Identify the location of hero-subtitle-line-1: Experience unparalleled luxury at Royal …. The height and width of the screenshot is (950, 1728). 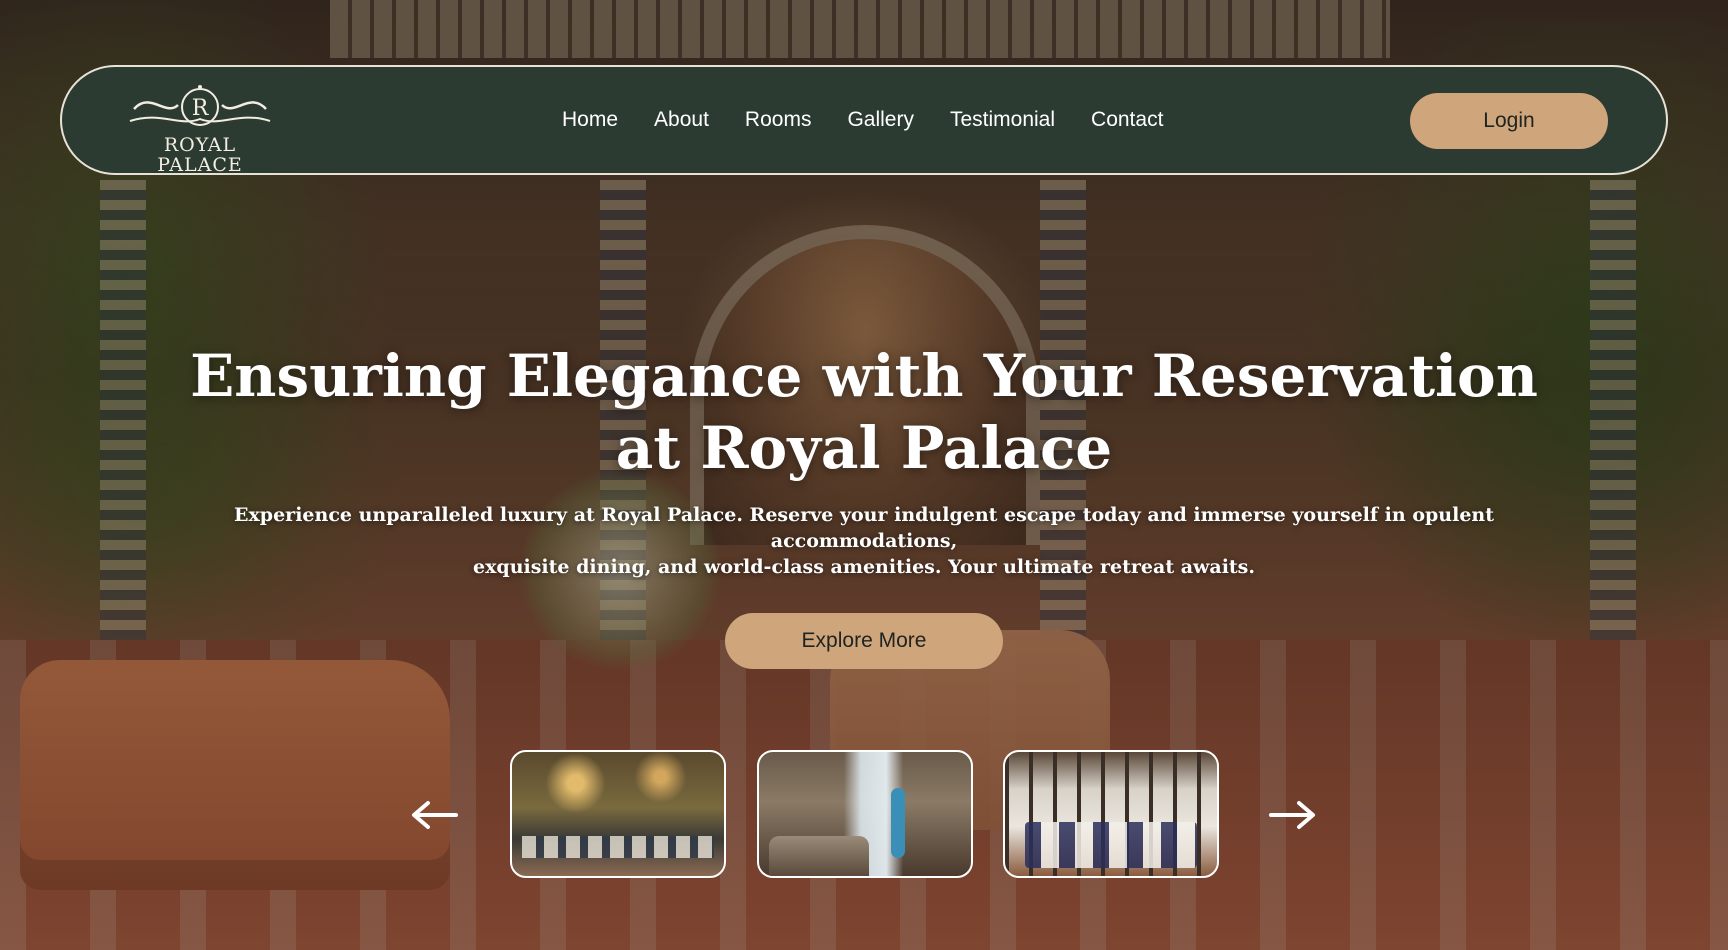
(864, 528).